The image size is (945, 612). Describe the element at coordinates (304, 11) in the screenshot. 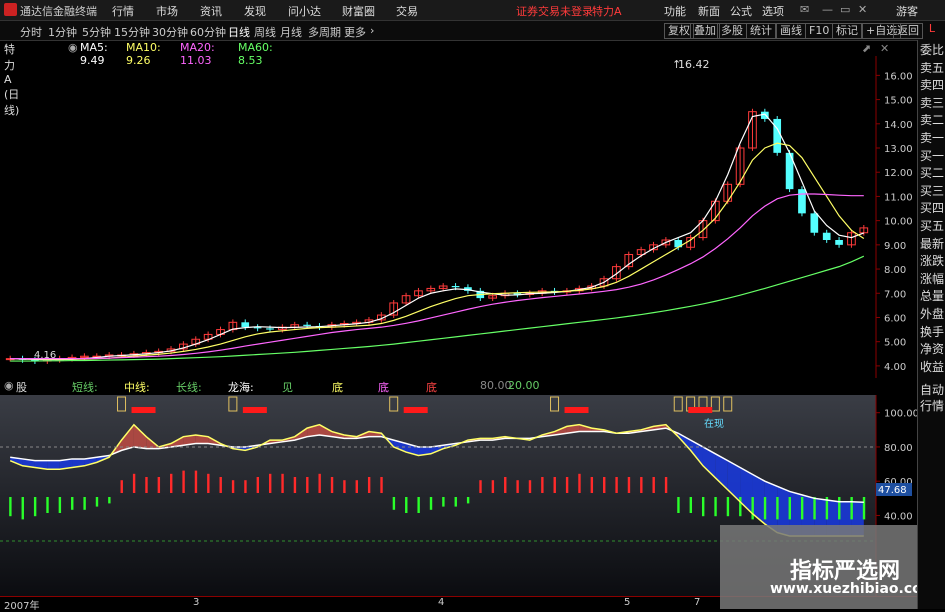

I see `menu-wenxiaoda: 问小达` at that location.